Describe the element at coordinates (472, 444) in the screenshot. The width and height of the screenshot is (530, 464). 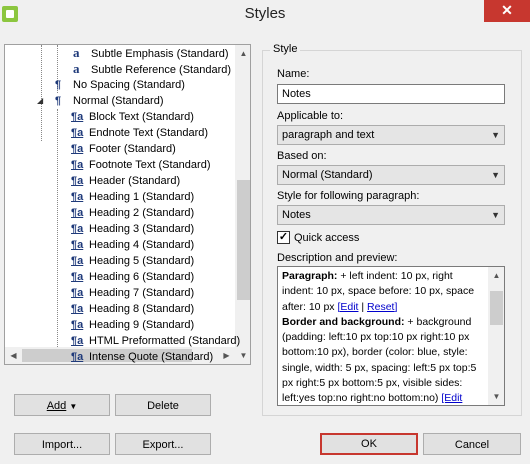
I see `cancel-button: Cancel` at that location.